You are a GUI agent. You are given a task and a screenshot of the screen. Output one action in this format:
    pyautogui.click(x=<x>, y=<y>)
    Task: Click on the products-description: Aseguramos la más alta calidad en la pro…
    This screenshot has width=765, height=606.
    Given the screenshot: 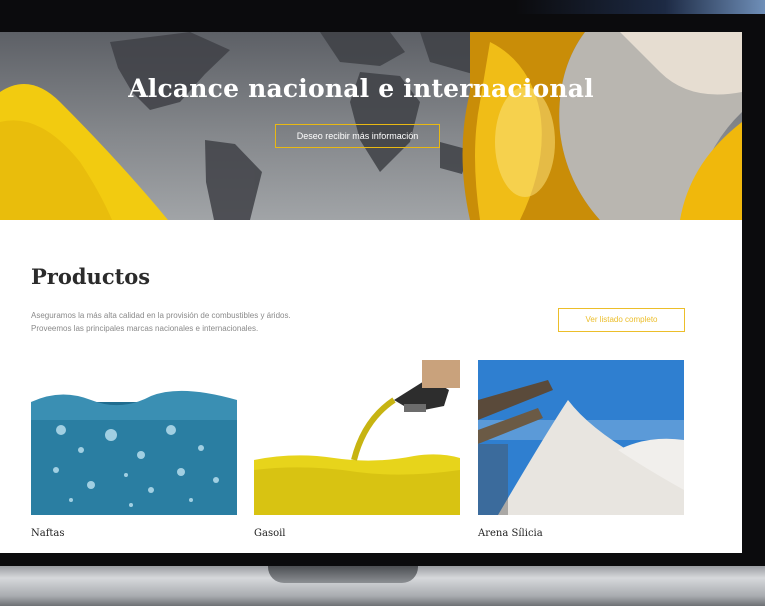 What is the action you would take?
    pyautogui.click(x=196, y=322)
    